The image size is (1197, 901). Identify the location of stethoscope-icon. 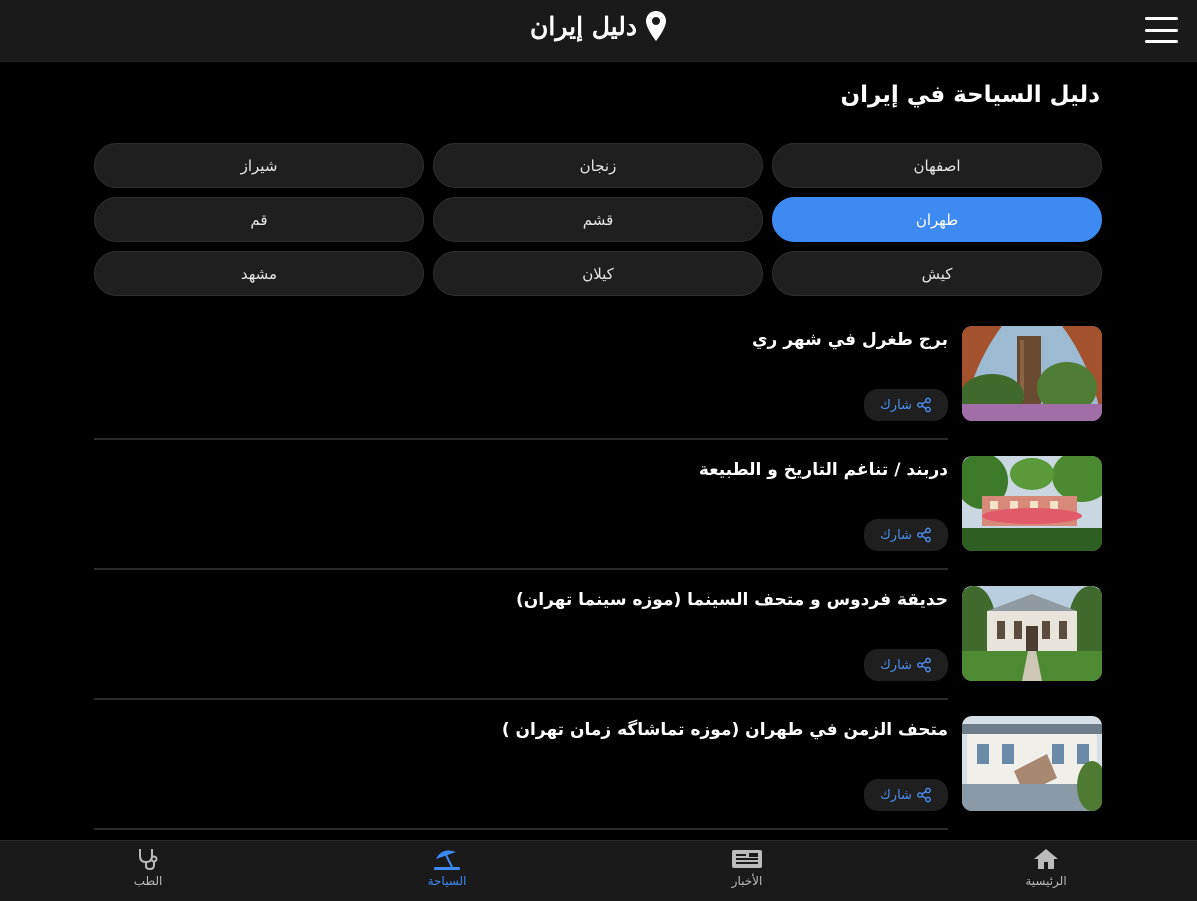
(148, 860).